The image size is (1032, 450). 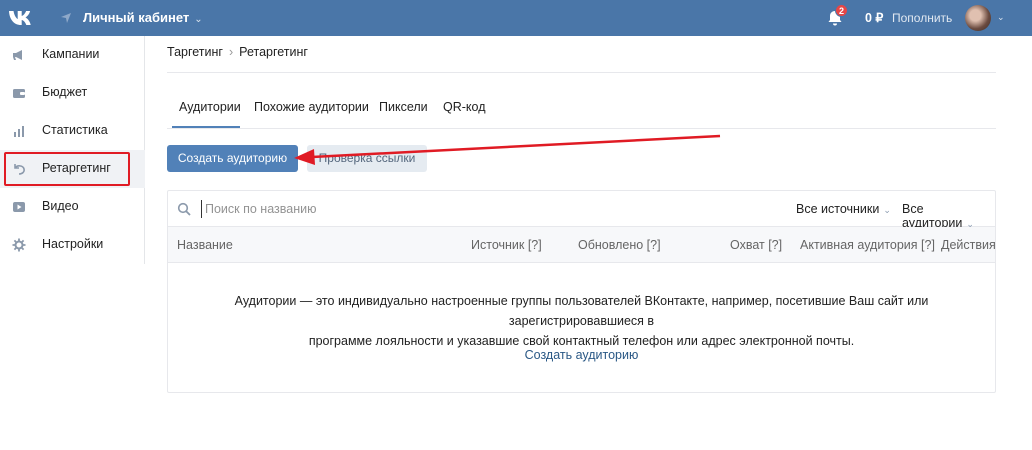 What do you see at coordinates (506, 245) in the screenshot?
I see `column-header-source: Источник [?]` at bounding box center [506, 245].